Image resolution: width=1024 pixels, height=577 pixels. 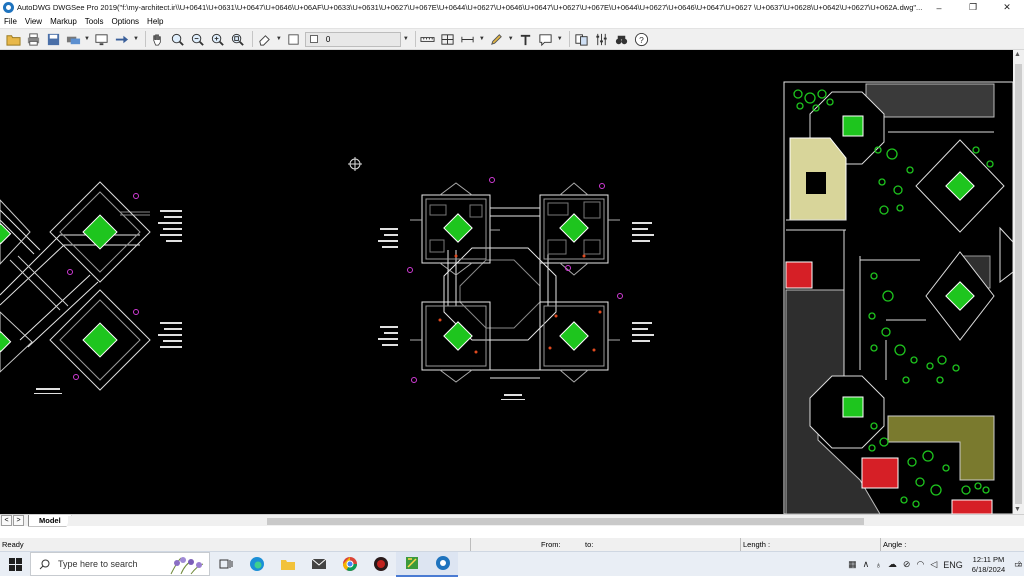 What do you see at coordinates (973, 7) in the screenshot?
I see `maximize-button: ❐` at bounding box center [973, 7].